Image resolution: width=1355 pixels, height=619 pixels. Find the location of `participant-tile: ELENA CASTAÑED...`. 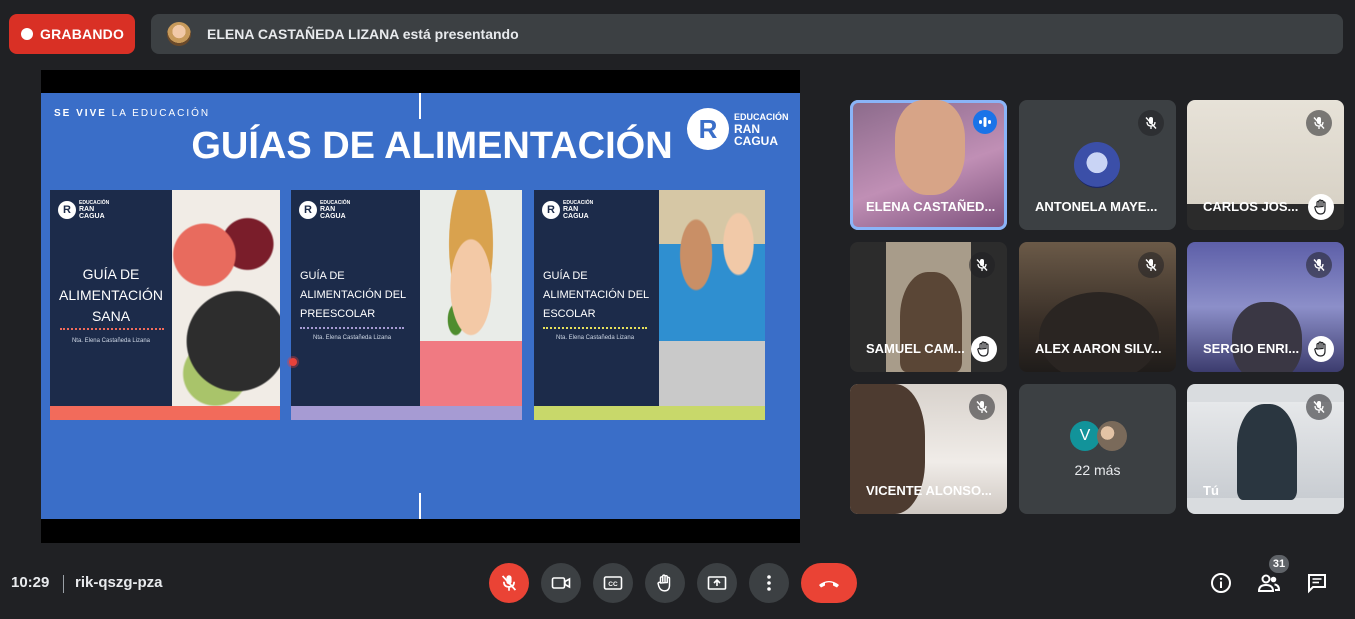

participant-tile: ELENA CASTAÑED... is located at coordinates (928, 165).